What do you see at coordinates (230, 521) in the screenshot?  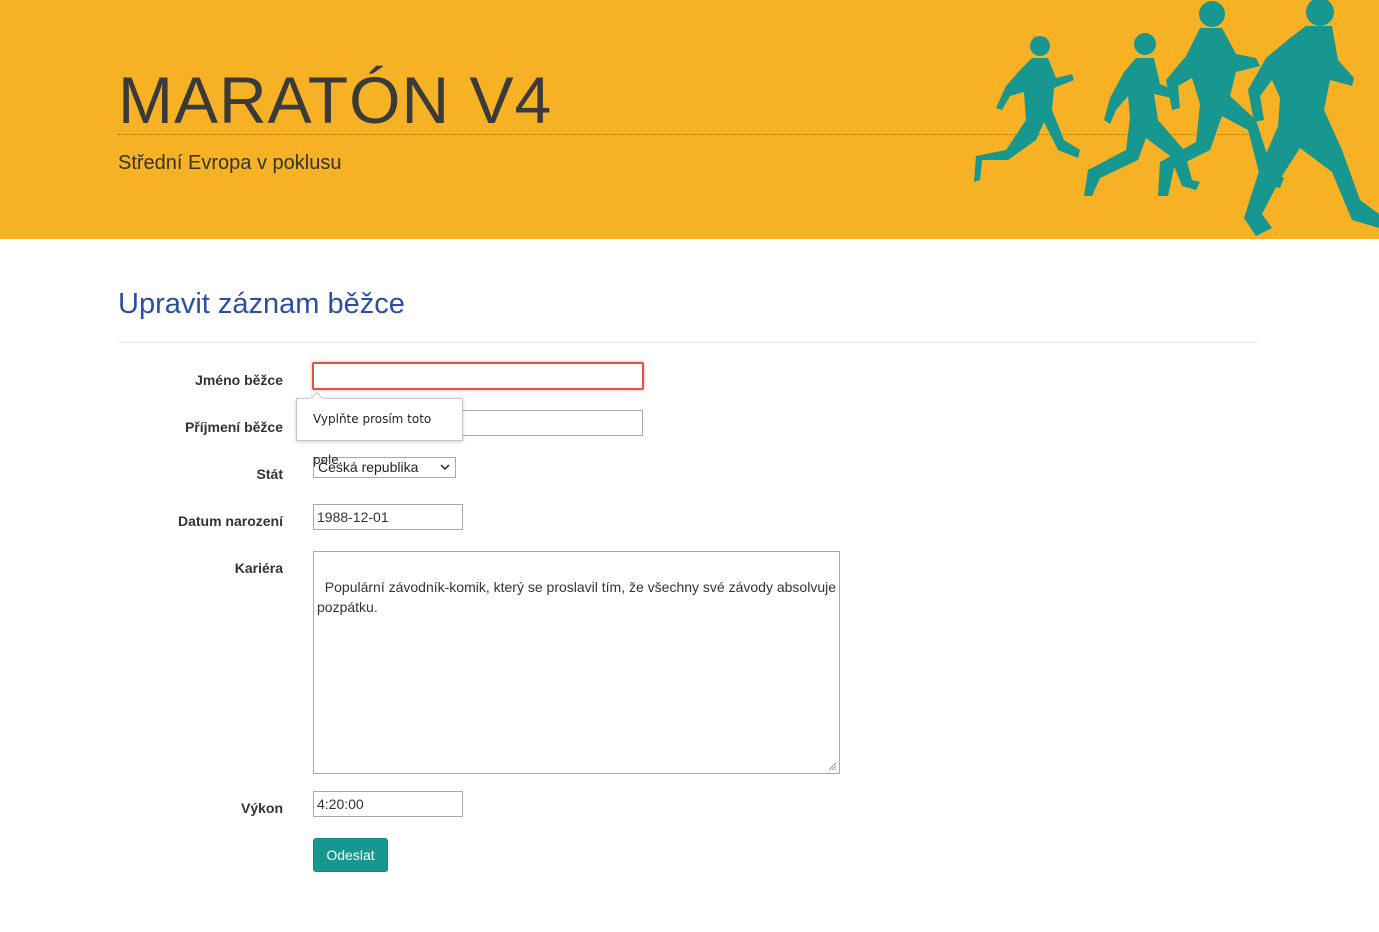 I see `birth-date-label: Datum narození` at bounding box center [230, 521].